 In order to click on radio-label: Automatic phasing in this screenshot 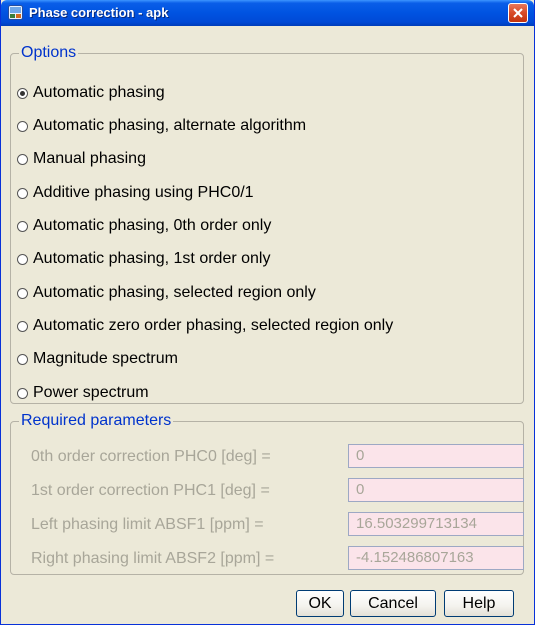, I will do `click(99, 92)`.